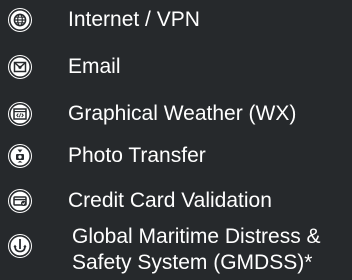 The image size is (352, 280). What do you see at coordinates (196, 236) in the screenshot?
I see `service-label-gmdss-line1: Global Maritime Distress &` at bounding box center [196, 236].